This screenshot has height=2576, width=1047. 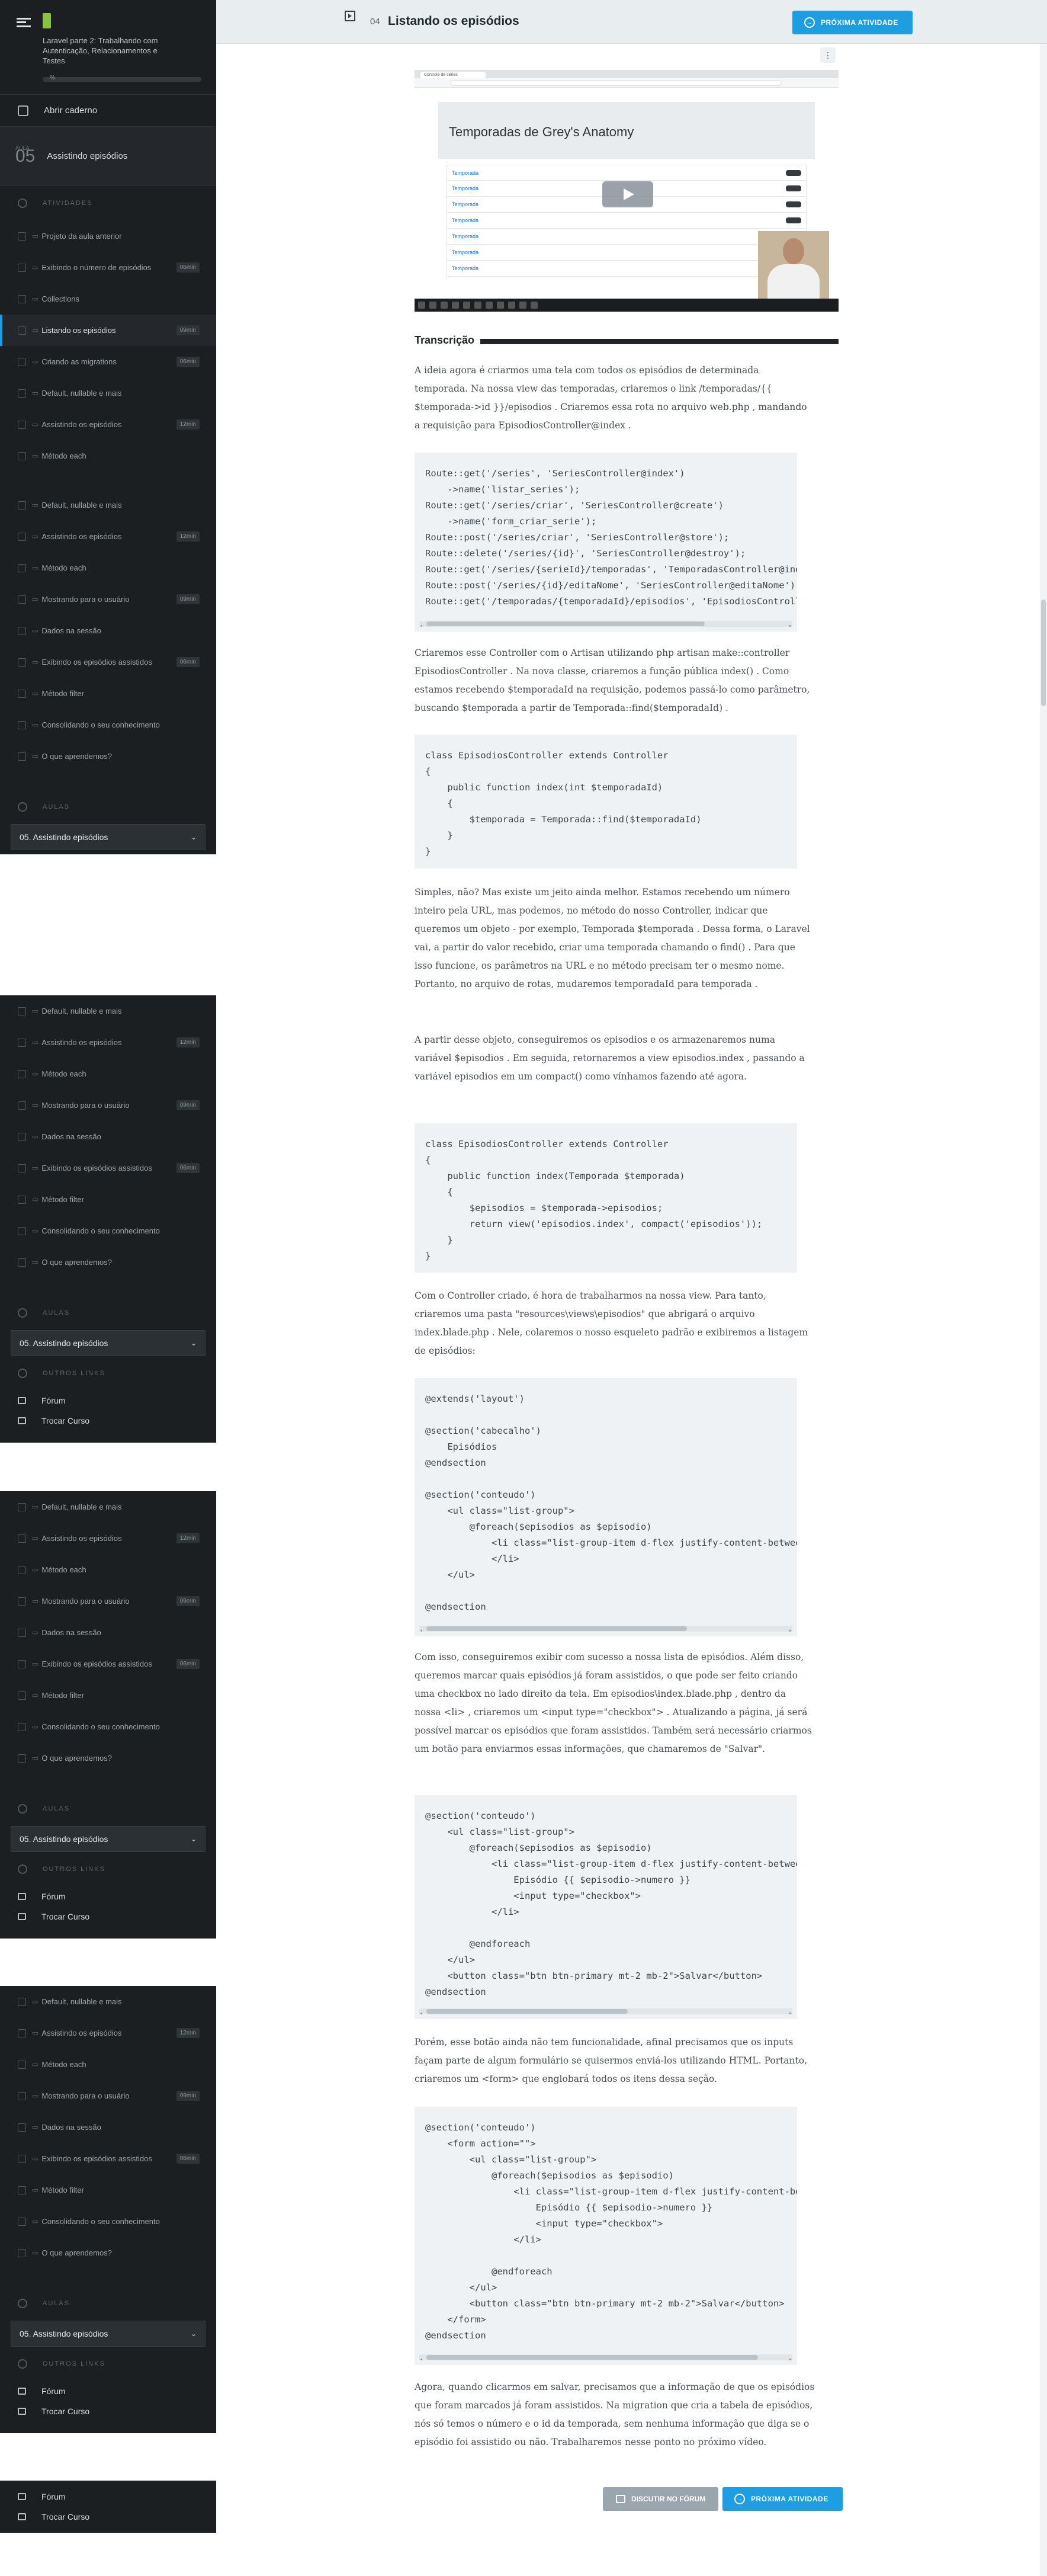 I want to click on open-notebook-button: Abrir caderno, so click(x=108, y=111).